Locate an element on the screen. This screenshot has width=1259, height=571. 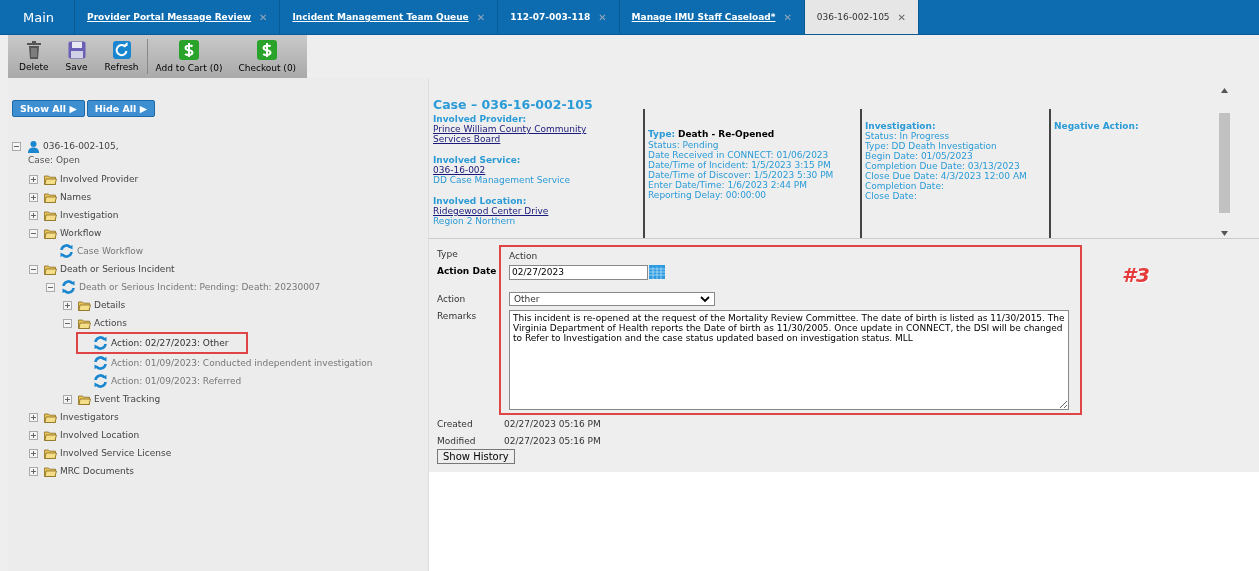
location-region: Region 2 Northern is located at coordinates (475, 221).